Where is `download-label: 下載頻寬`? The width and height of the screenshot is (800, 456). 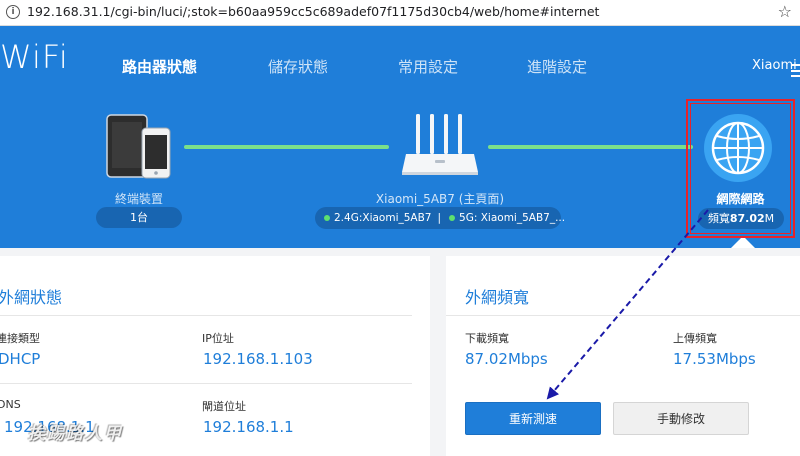 download-label: 下載頻寬 is located at coordinates (487, 338).